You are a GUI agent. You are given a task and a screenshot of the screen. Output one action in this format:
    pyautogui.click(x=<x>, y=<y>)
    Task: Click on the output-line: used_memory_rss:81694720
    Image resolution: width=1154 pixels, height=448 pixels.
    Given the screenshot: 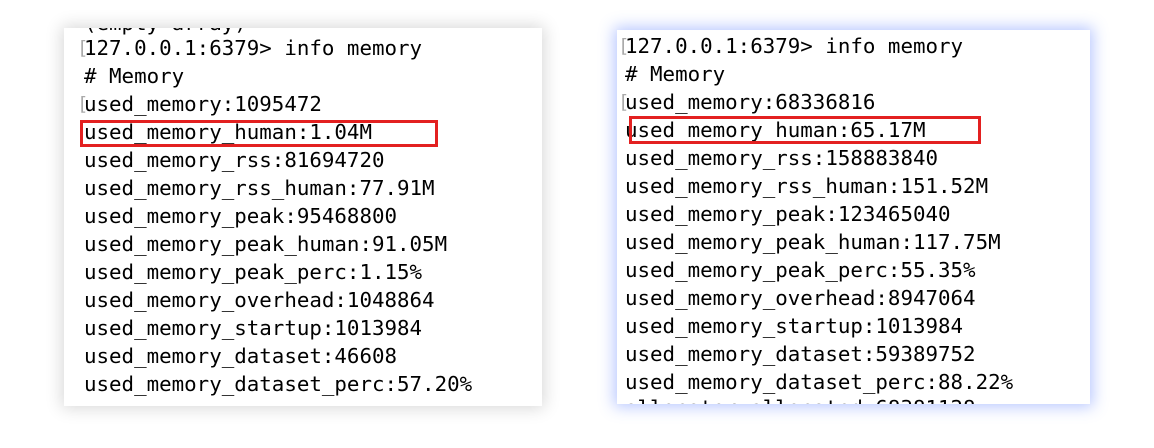 What is the action you would take?
    pyautogui.click(x=234, y=160)
    